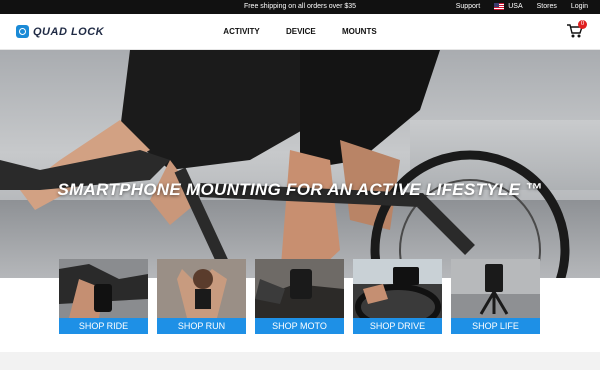 This screenshot has width=600, height=370. Describe the element at coordinates (515, 6) in the screenshot. I see `country-label: USA` at that location.